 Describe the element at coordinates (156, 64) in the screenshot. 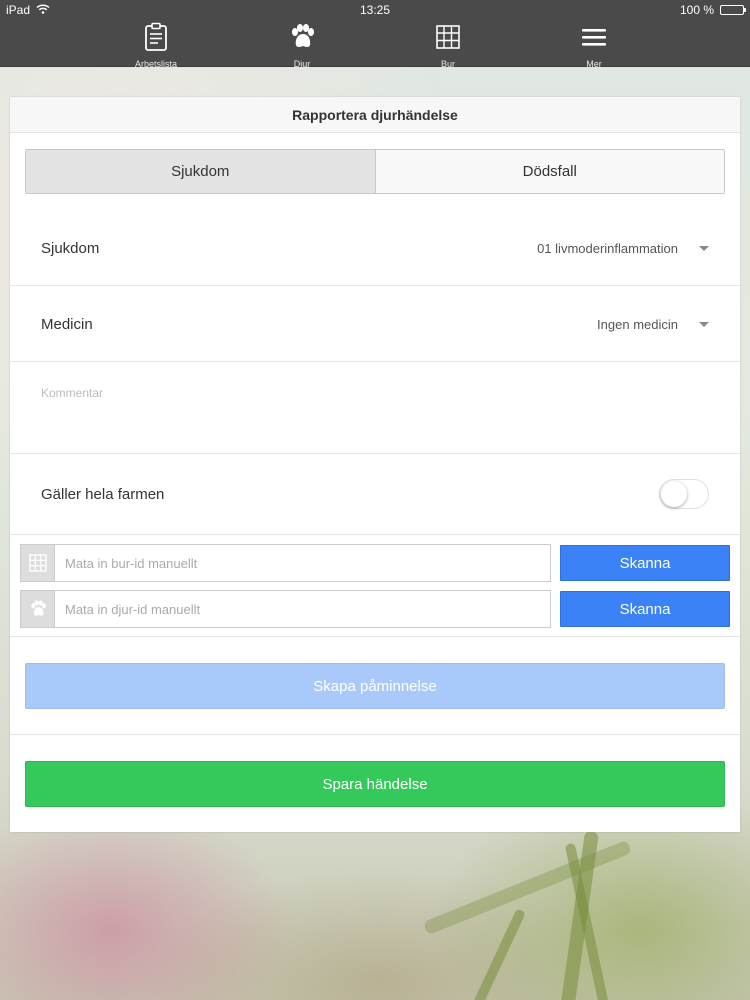

I see `tab-label: Arbetslista` at that location.